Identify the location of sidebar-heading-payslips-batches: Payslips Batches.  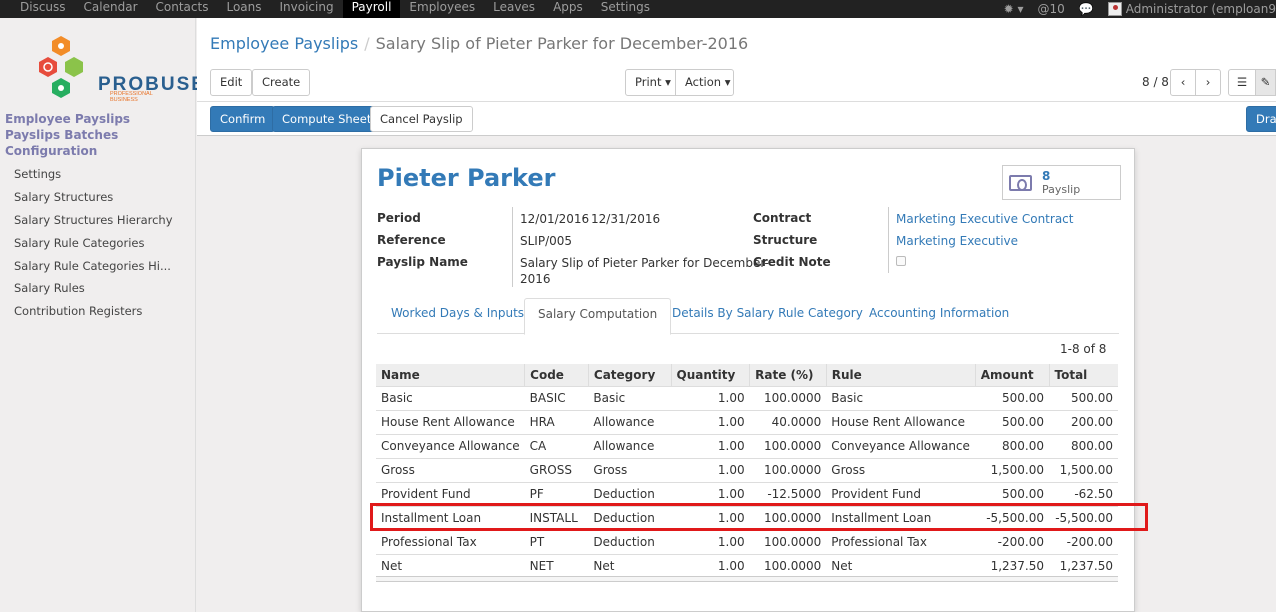
(61, 135).